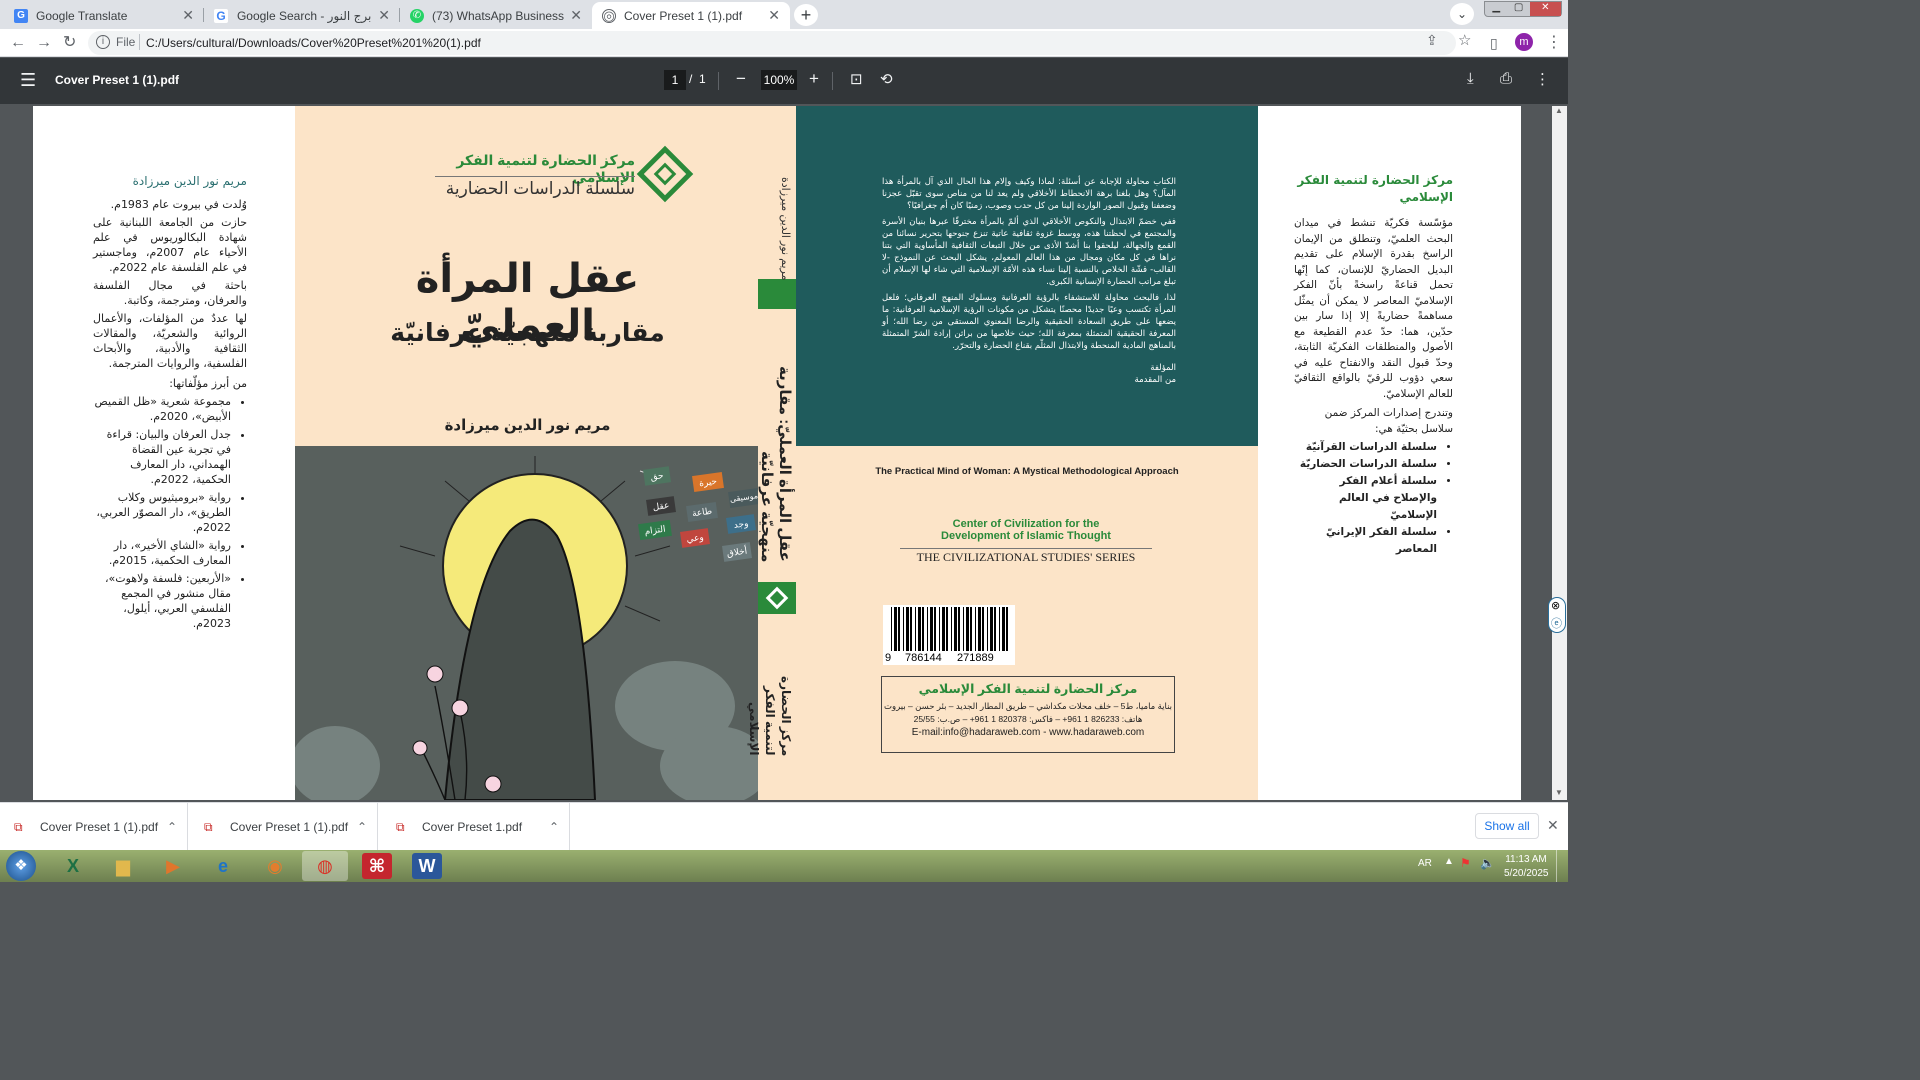 The image size is (1920, 1080). I want to click on toolbar-divider, so click(832, 81).